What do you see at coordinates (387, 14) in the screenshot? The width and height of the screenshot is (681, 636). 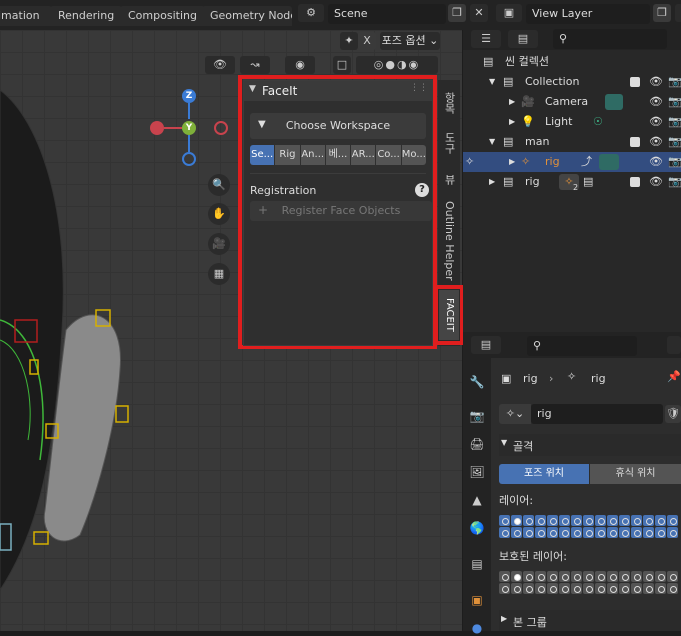 I see `scene-field: Scene` at bounding box center [387, 14].